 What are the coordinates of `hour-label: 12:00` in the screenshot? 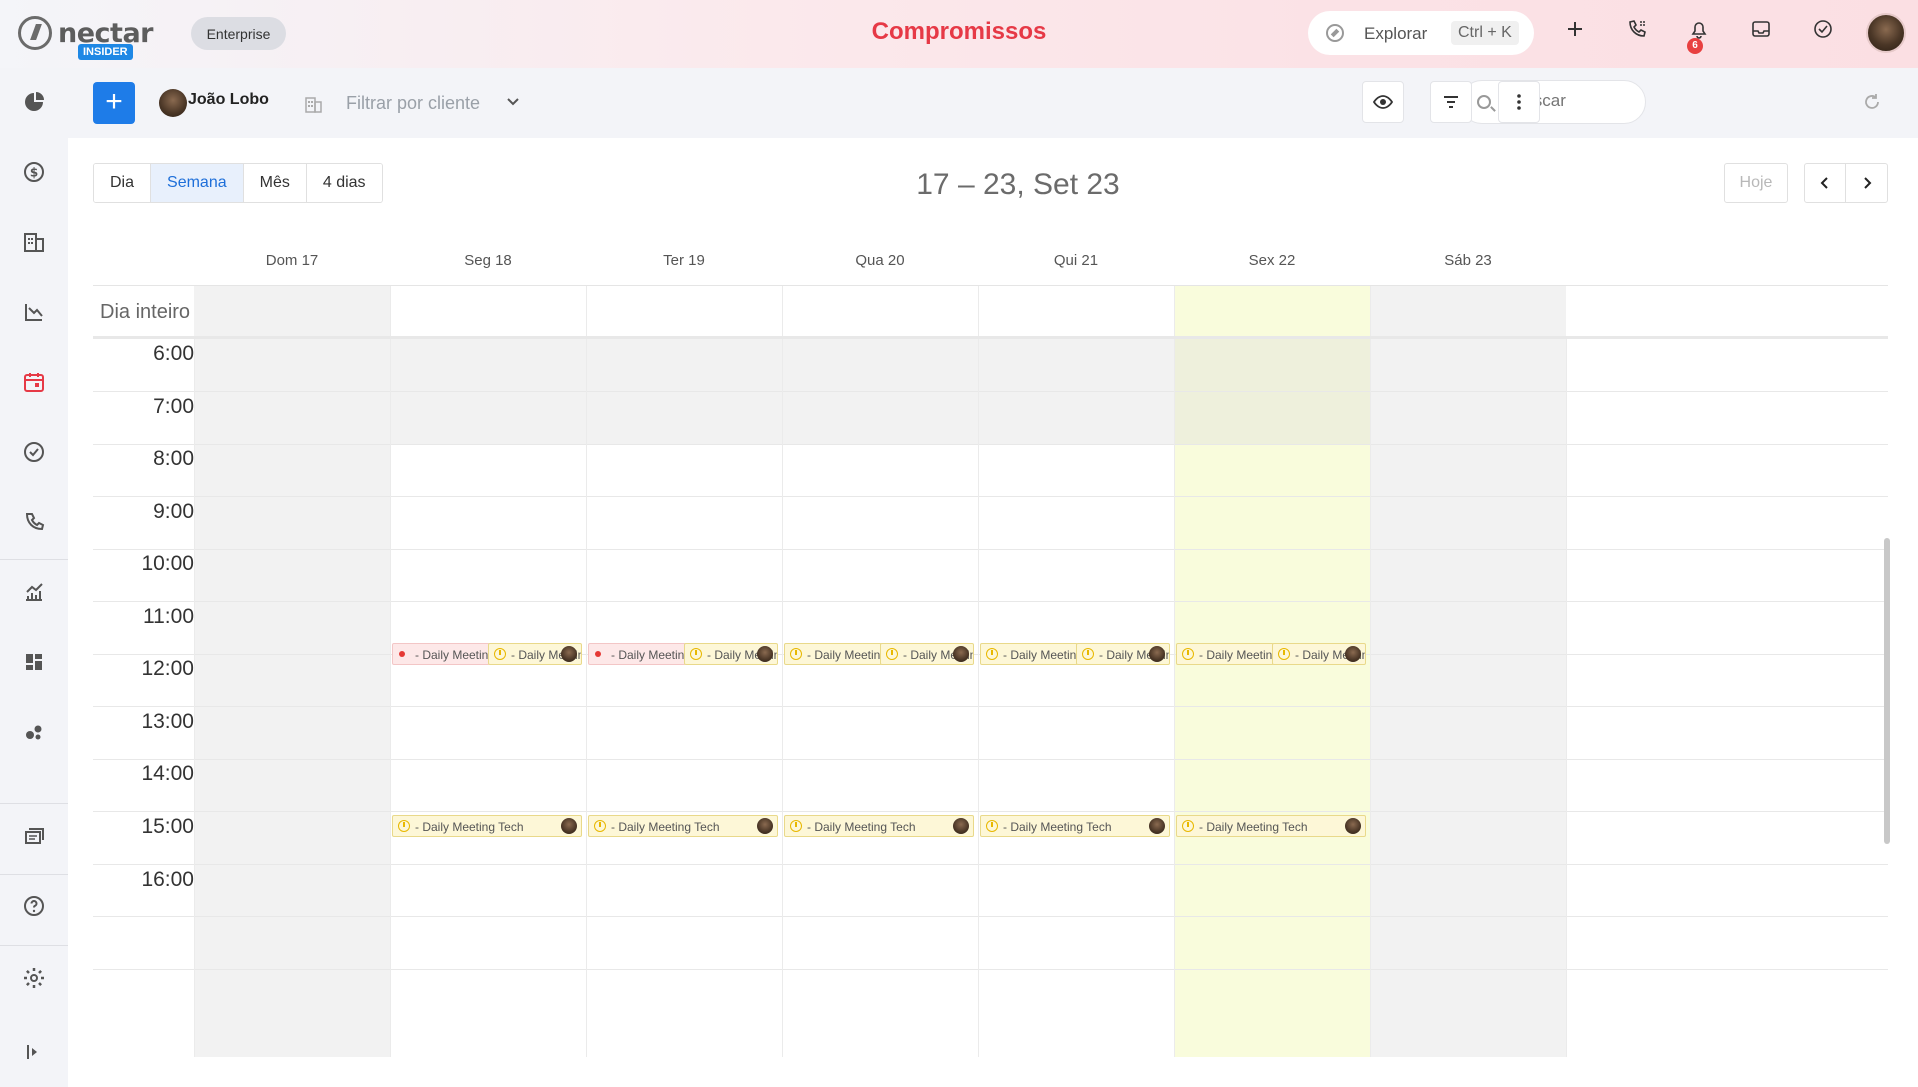 It's located at (167, 668).